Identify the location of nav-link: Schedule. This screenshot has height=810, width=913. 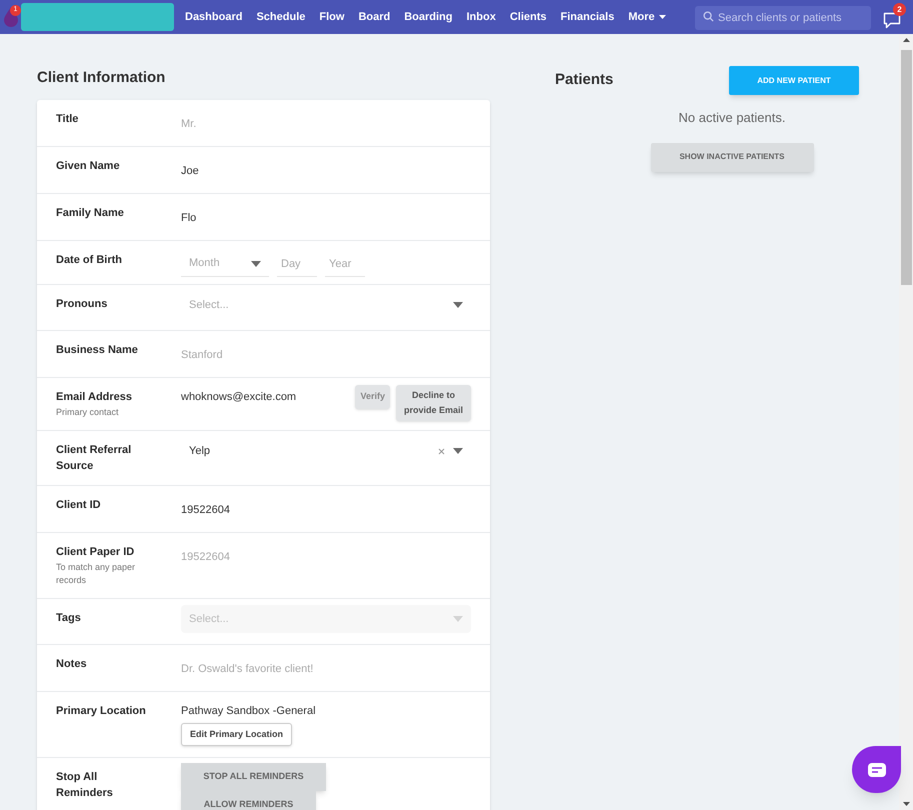
(281, 17).